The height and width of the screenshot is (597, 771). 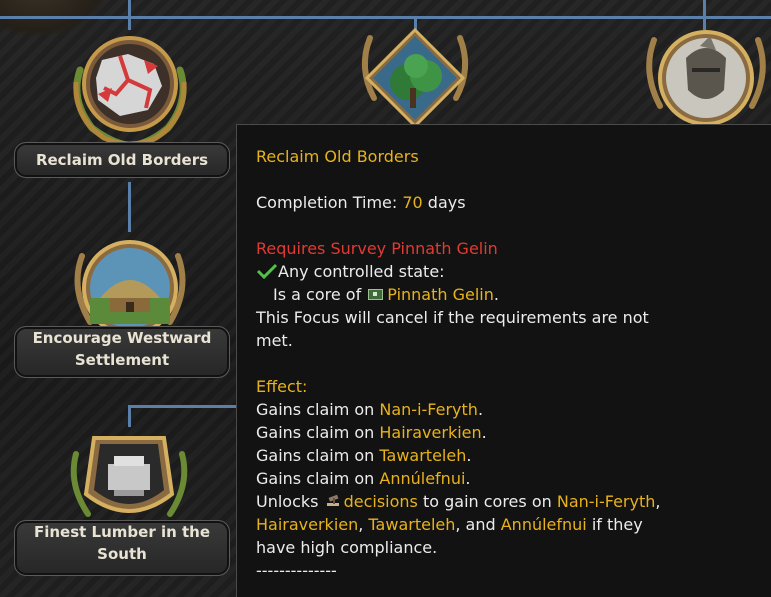 I want to click on focus-forest, so click(x=415, y=78).